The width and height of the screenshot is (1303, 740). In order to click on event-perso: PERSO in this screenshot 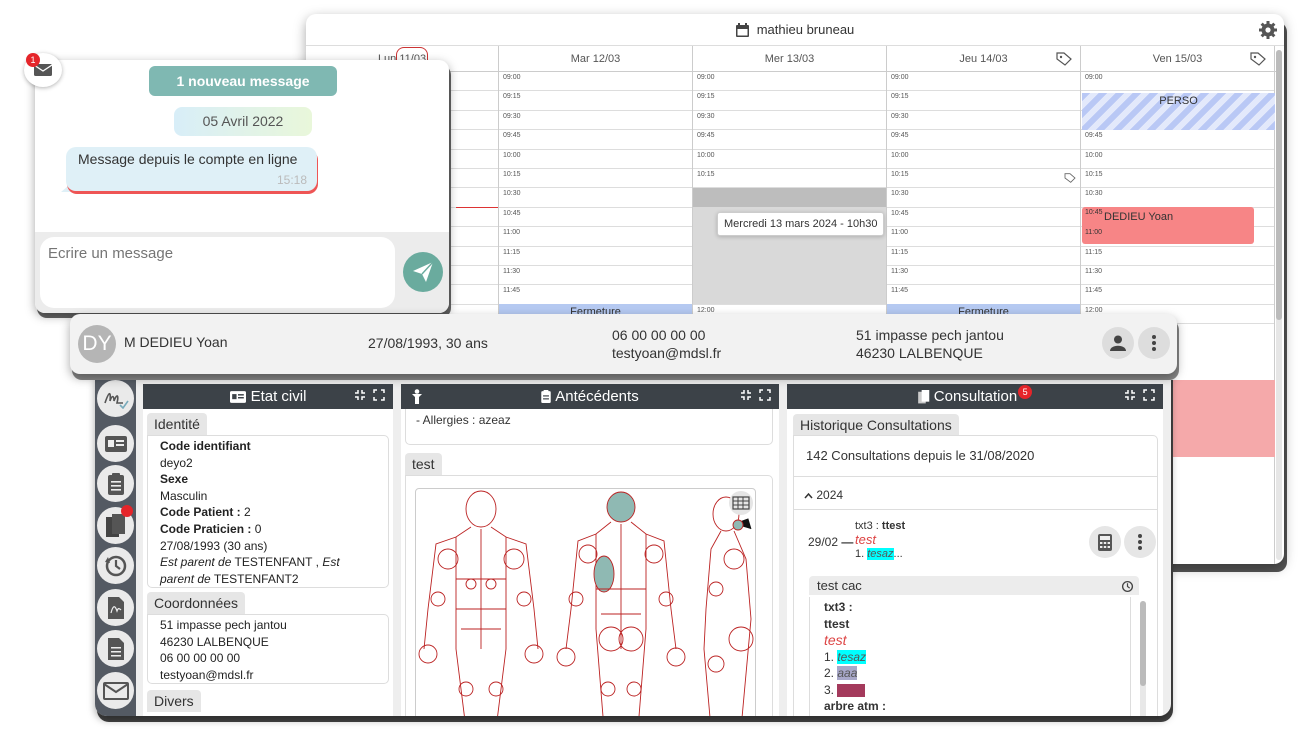, I will do `click(1178, 111)`.